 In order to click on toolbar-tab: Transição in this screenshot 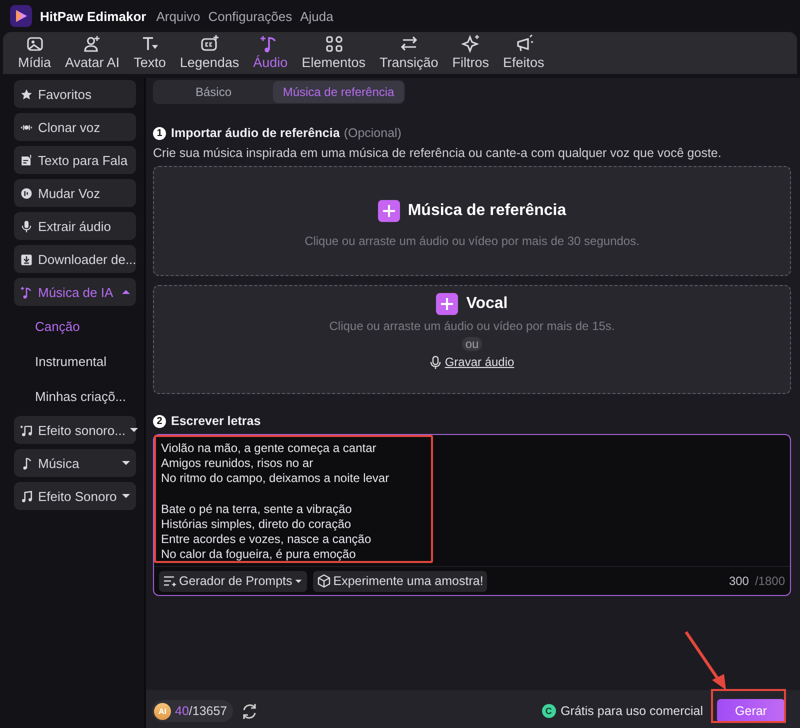, I will do `click(409, 54)`.